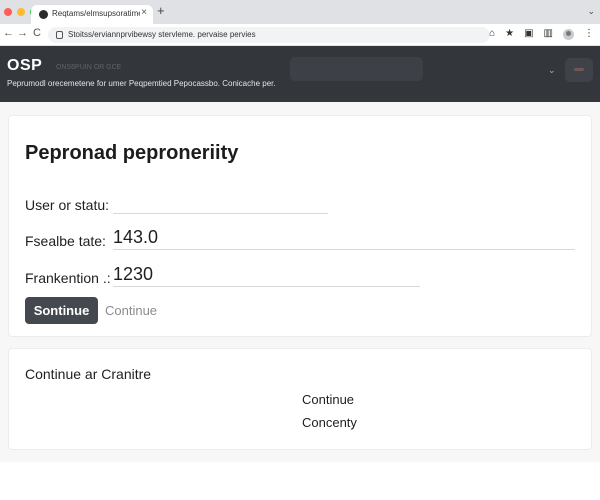 This screenshot has height=500, width=600. I want to click on kebab-menu-icon: ⋮, so click(589, 34).